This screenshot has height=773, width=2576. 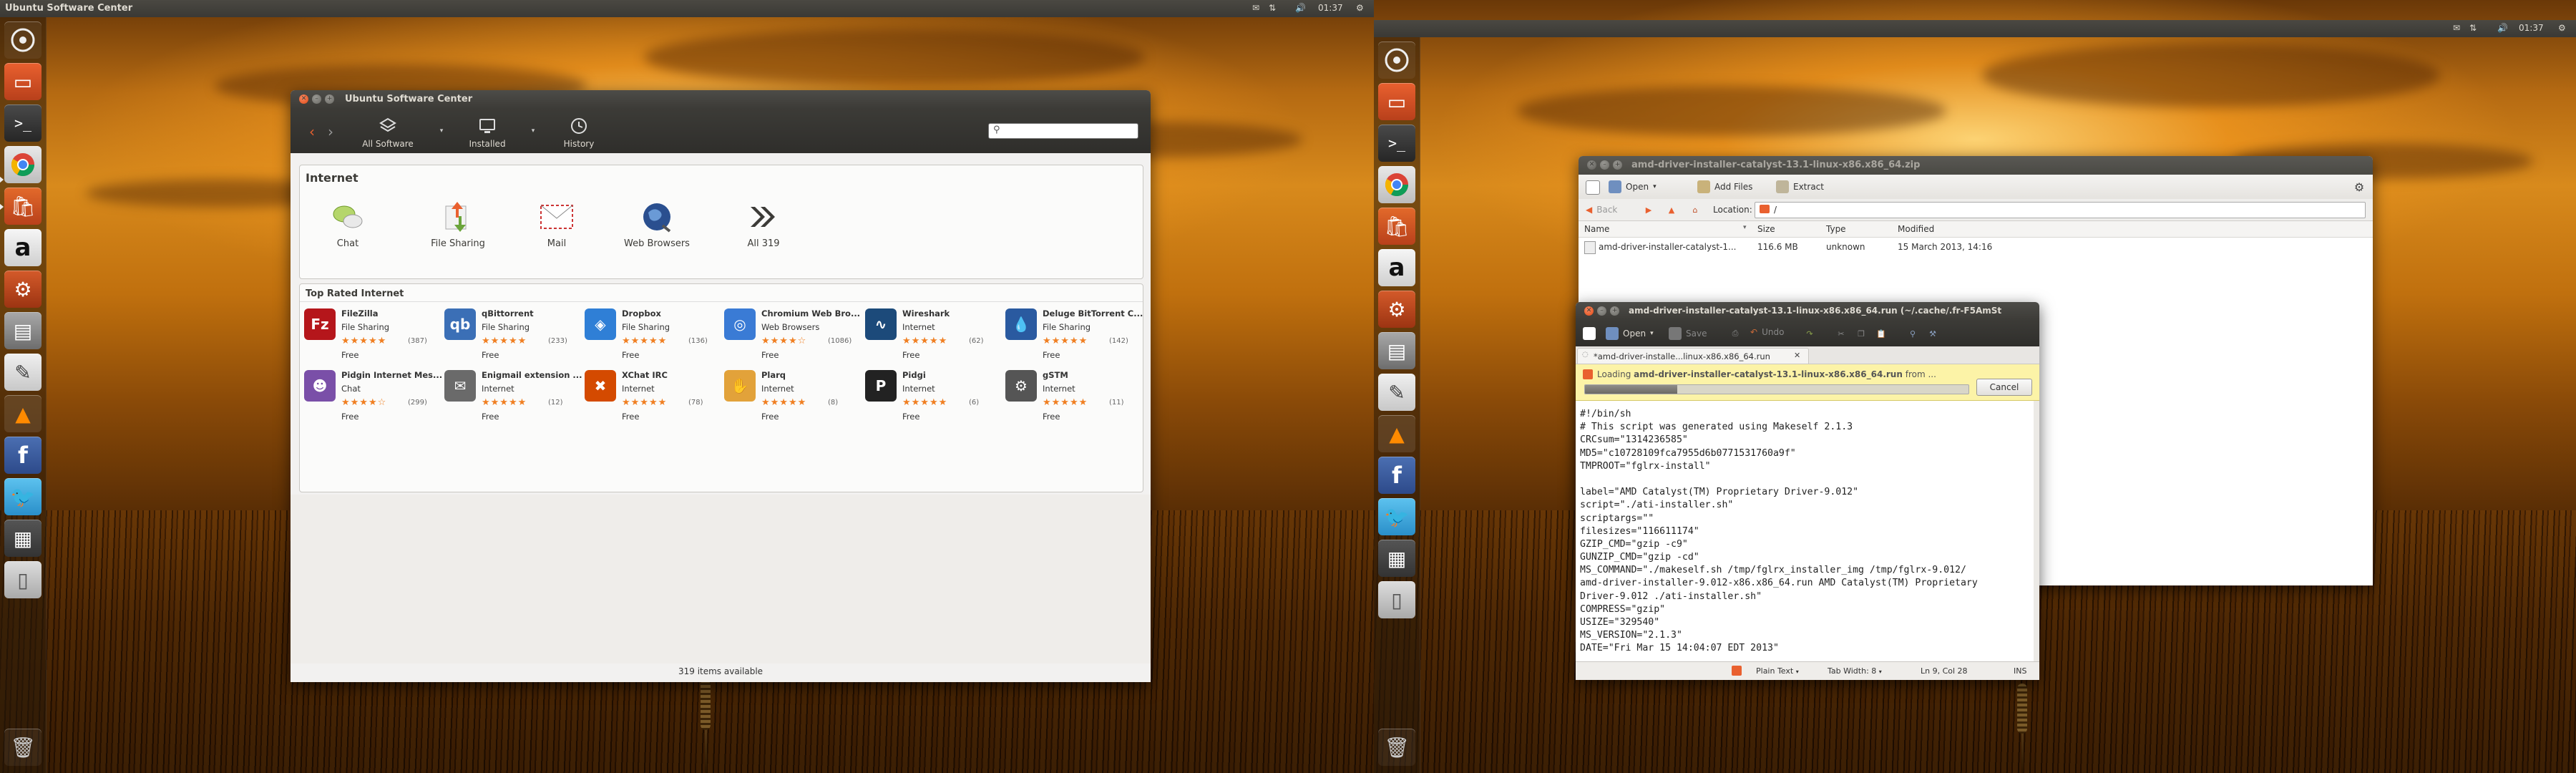 What do you see at coordinates (1881, 333) in the screenshot?
I see `paste-icon: 📋` at bounding box center [1881, 333].